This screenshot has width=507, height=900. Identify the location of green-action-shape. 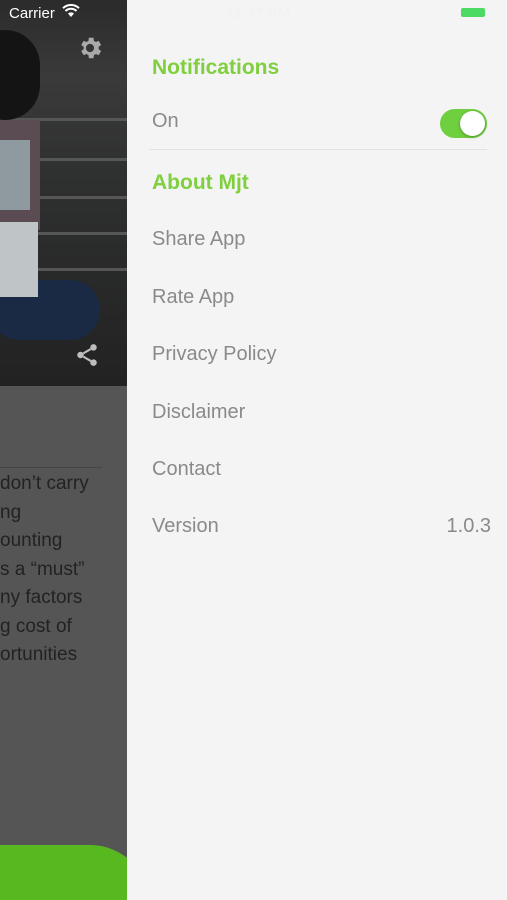
(63, 872).